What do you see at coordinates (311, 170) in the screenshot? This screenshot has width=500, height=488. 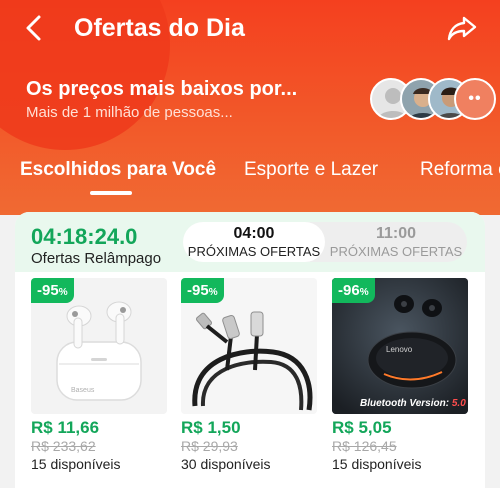 I see `tab-esporte-lazer: Esporte e Lazer` at bounding box center [311, 170].